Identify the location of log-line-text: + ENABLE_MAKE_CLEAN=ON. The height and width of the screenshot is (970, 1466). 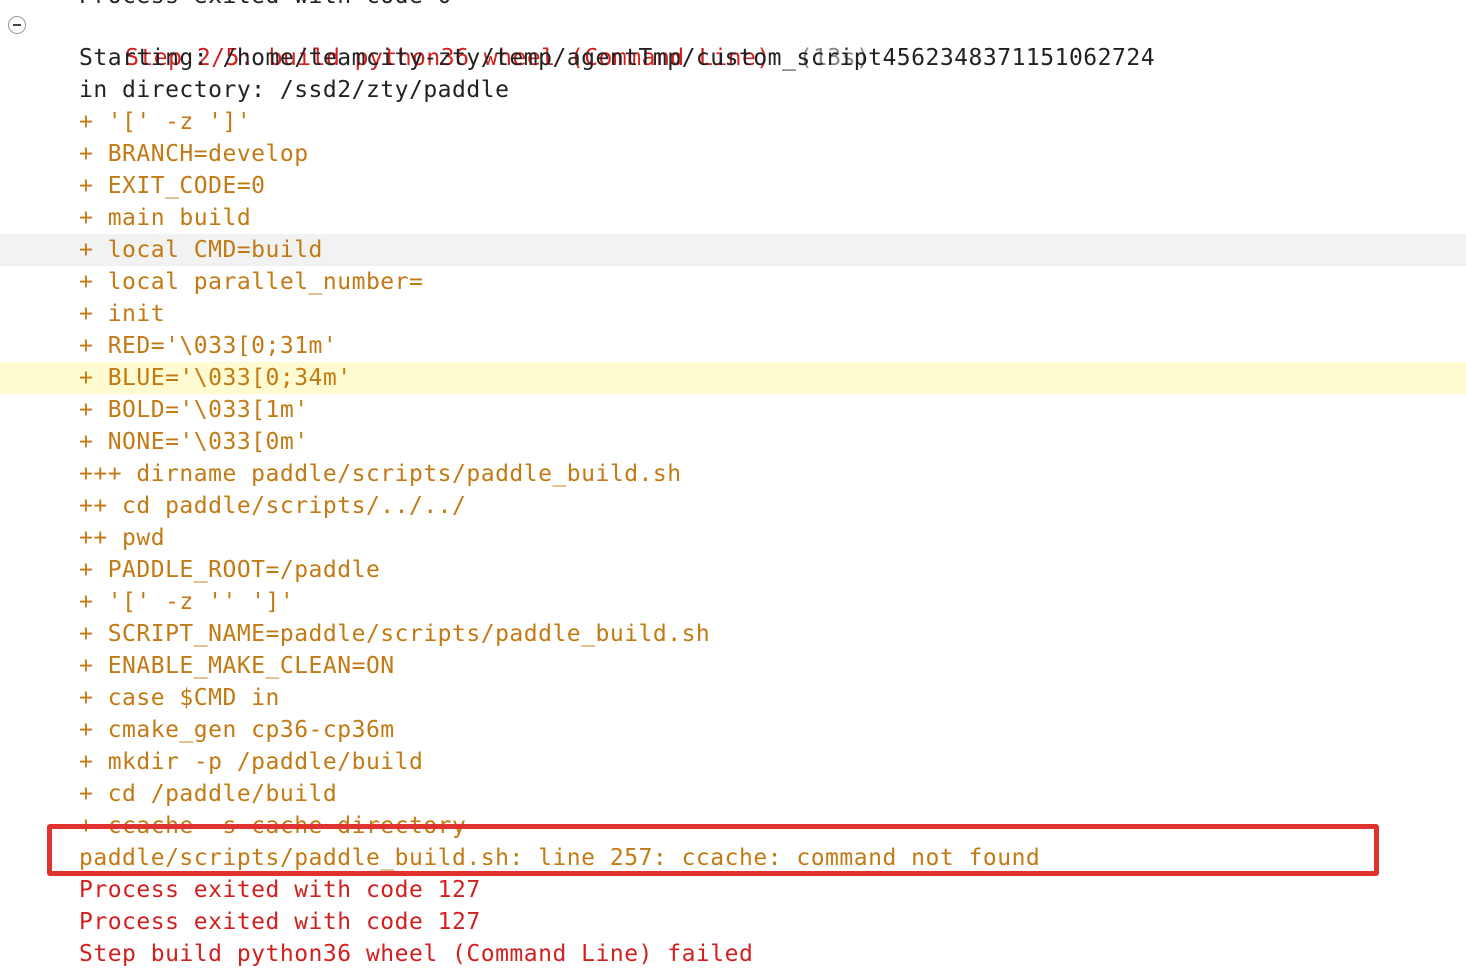
(237, 666).